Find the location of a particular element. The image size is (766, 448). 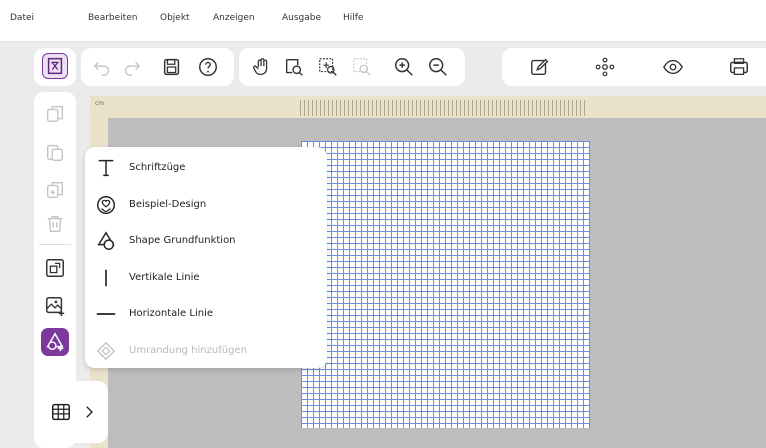

sheet-button is located at coordinates (55, 66).